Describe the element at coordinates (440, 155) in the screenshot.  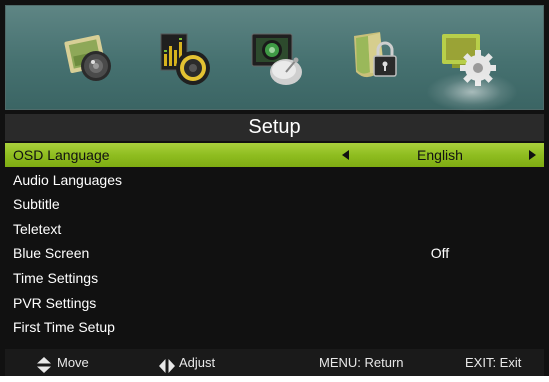
I see `menu-item-value: English` at that location.